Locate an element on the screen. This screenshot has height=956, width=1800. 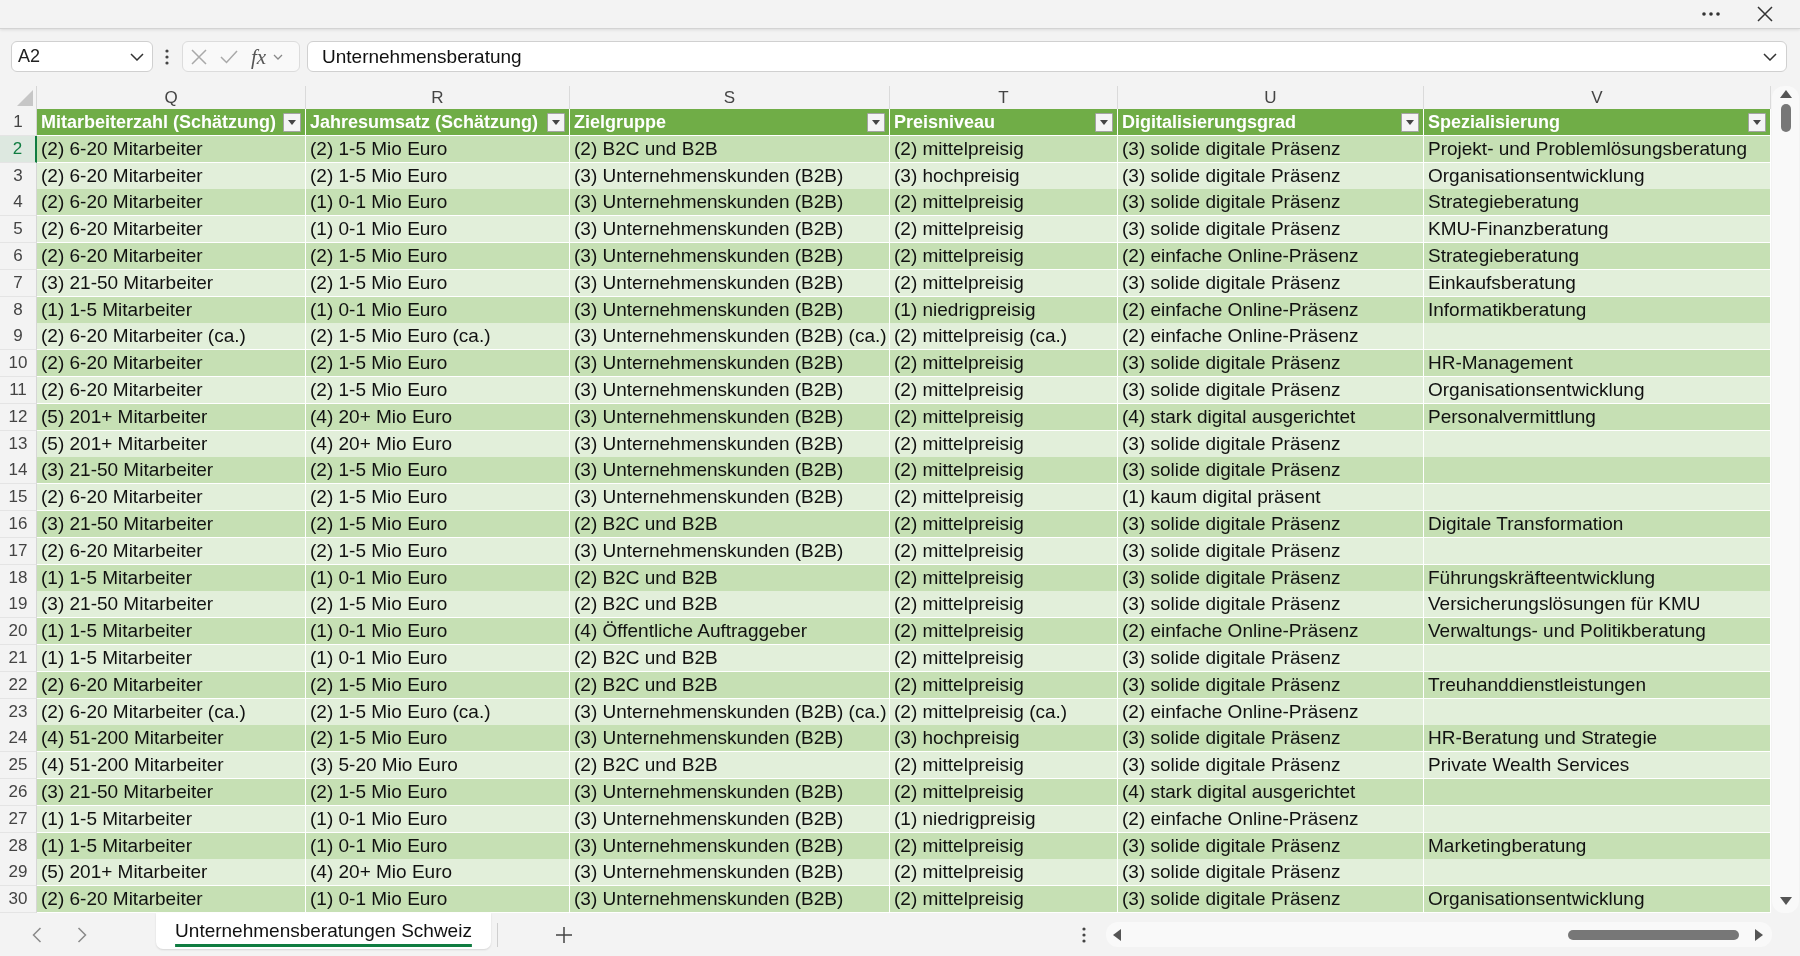
table-cell: (2) B2C und B2B is located at coordinates (730, 524).